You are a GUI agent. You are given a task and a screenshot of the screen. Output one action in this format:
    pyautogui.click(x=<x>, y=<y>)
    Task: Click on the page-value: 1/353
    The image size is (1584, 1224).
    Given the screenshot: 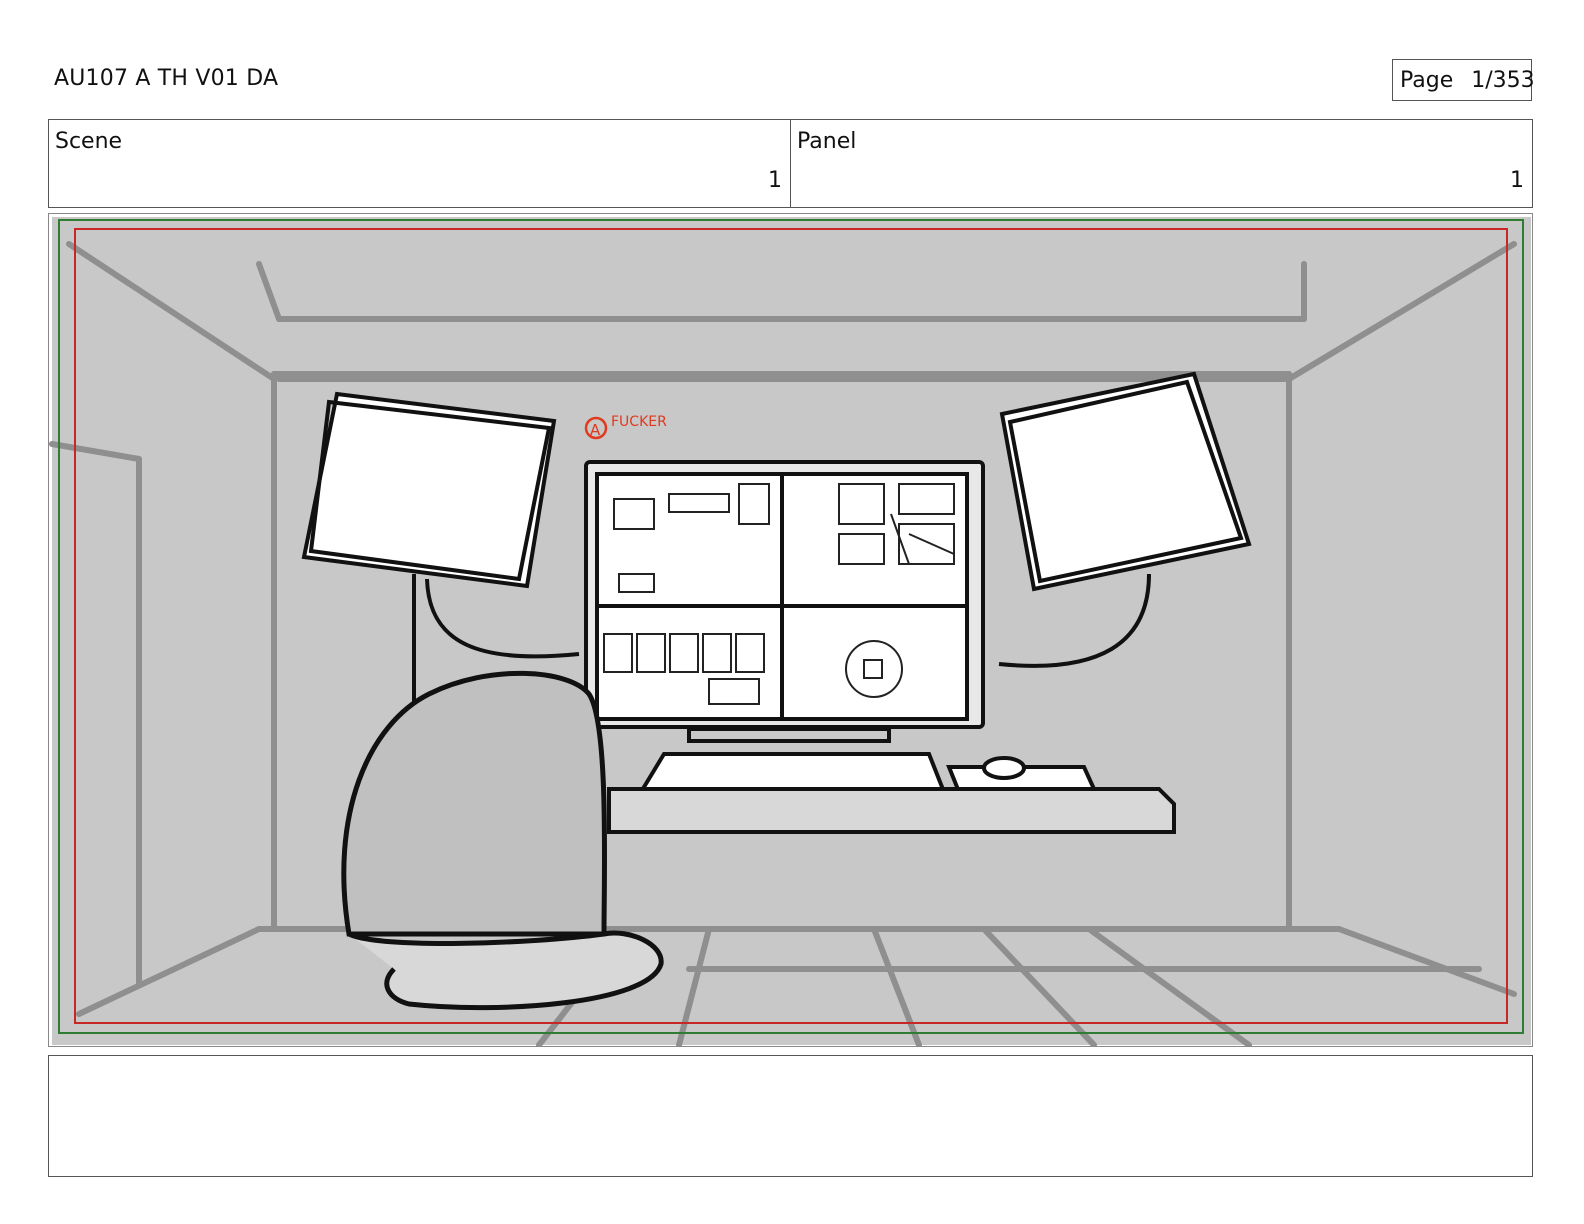 What is the action you would take?
    pyautogui.click(x=1503, y=80)
    